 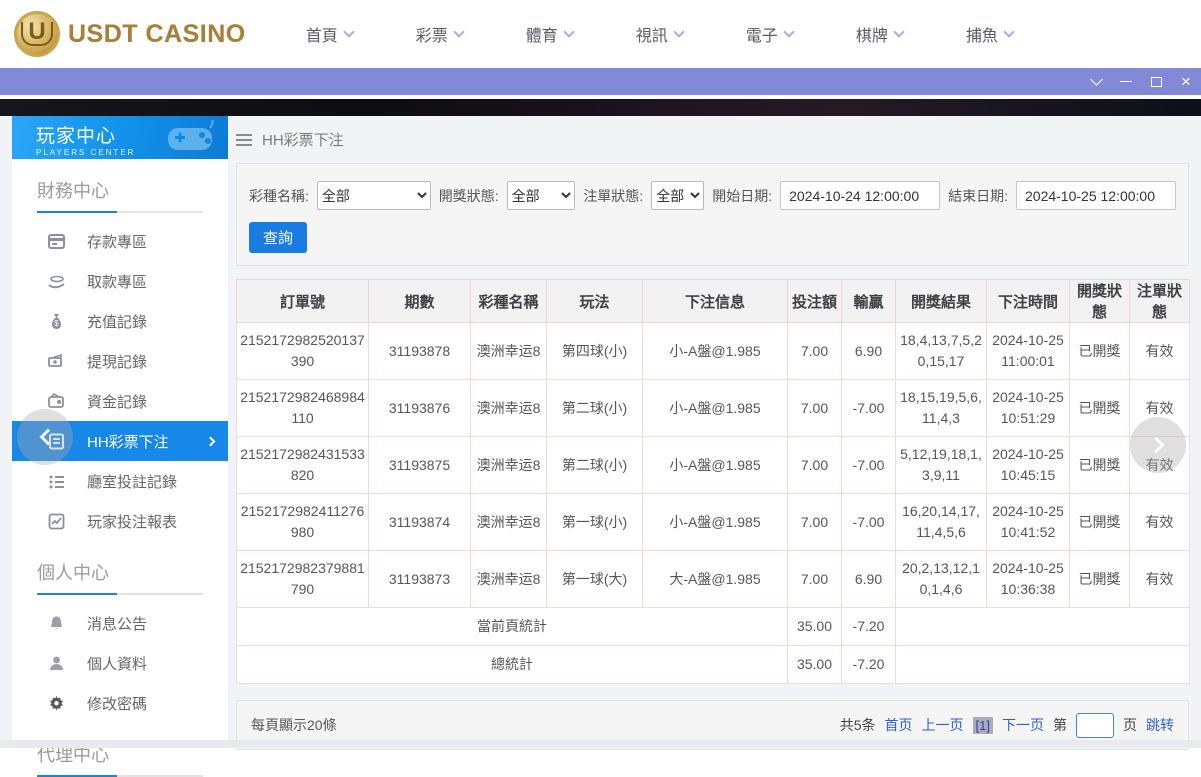 I want to click on section-underline, so click(x=120, y=594).